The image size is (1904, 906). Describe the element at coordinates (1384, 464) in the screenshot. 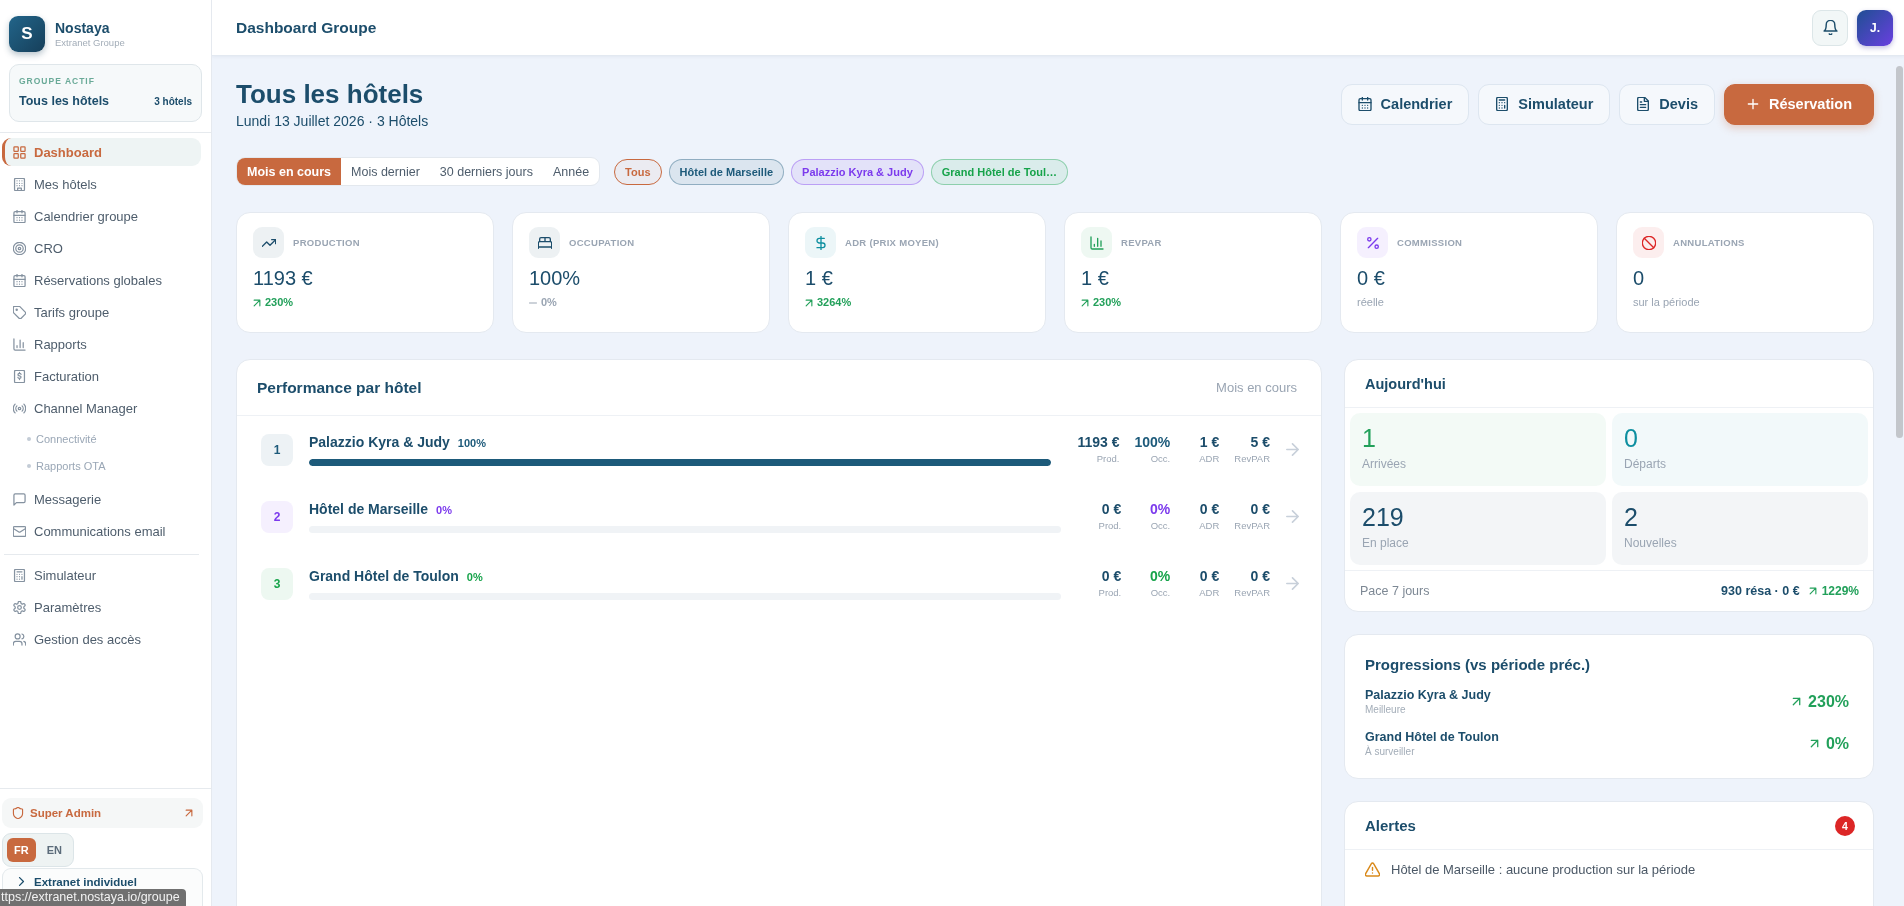

I see `stat-label: Arrivées` at that location.